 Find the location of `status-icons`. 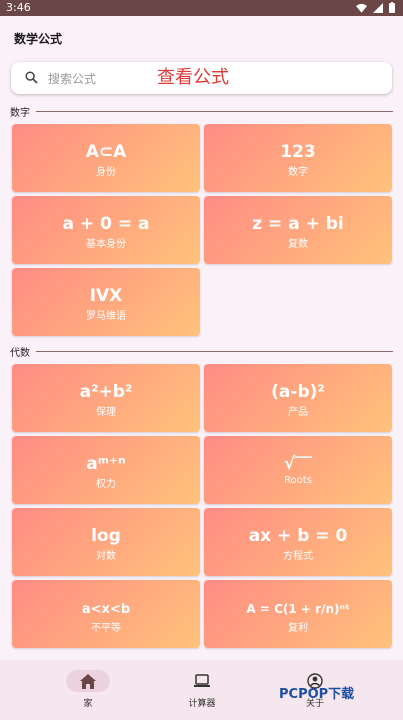

status-icons is located at coordinates (375, 7).